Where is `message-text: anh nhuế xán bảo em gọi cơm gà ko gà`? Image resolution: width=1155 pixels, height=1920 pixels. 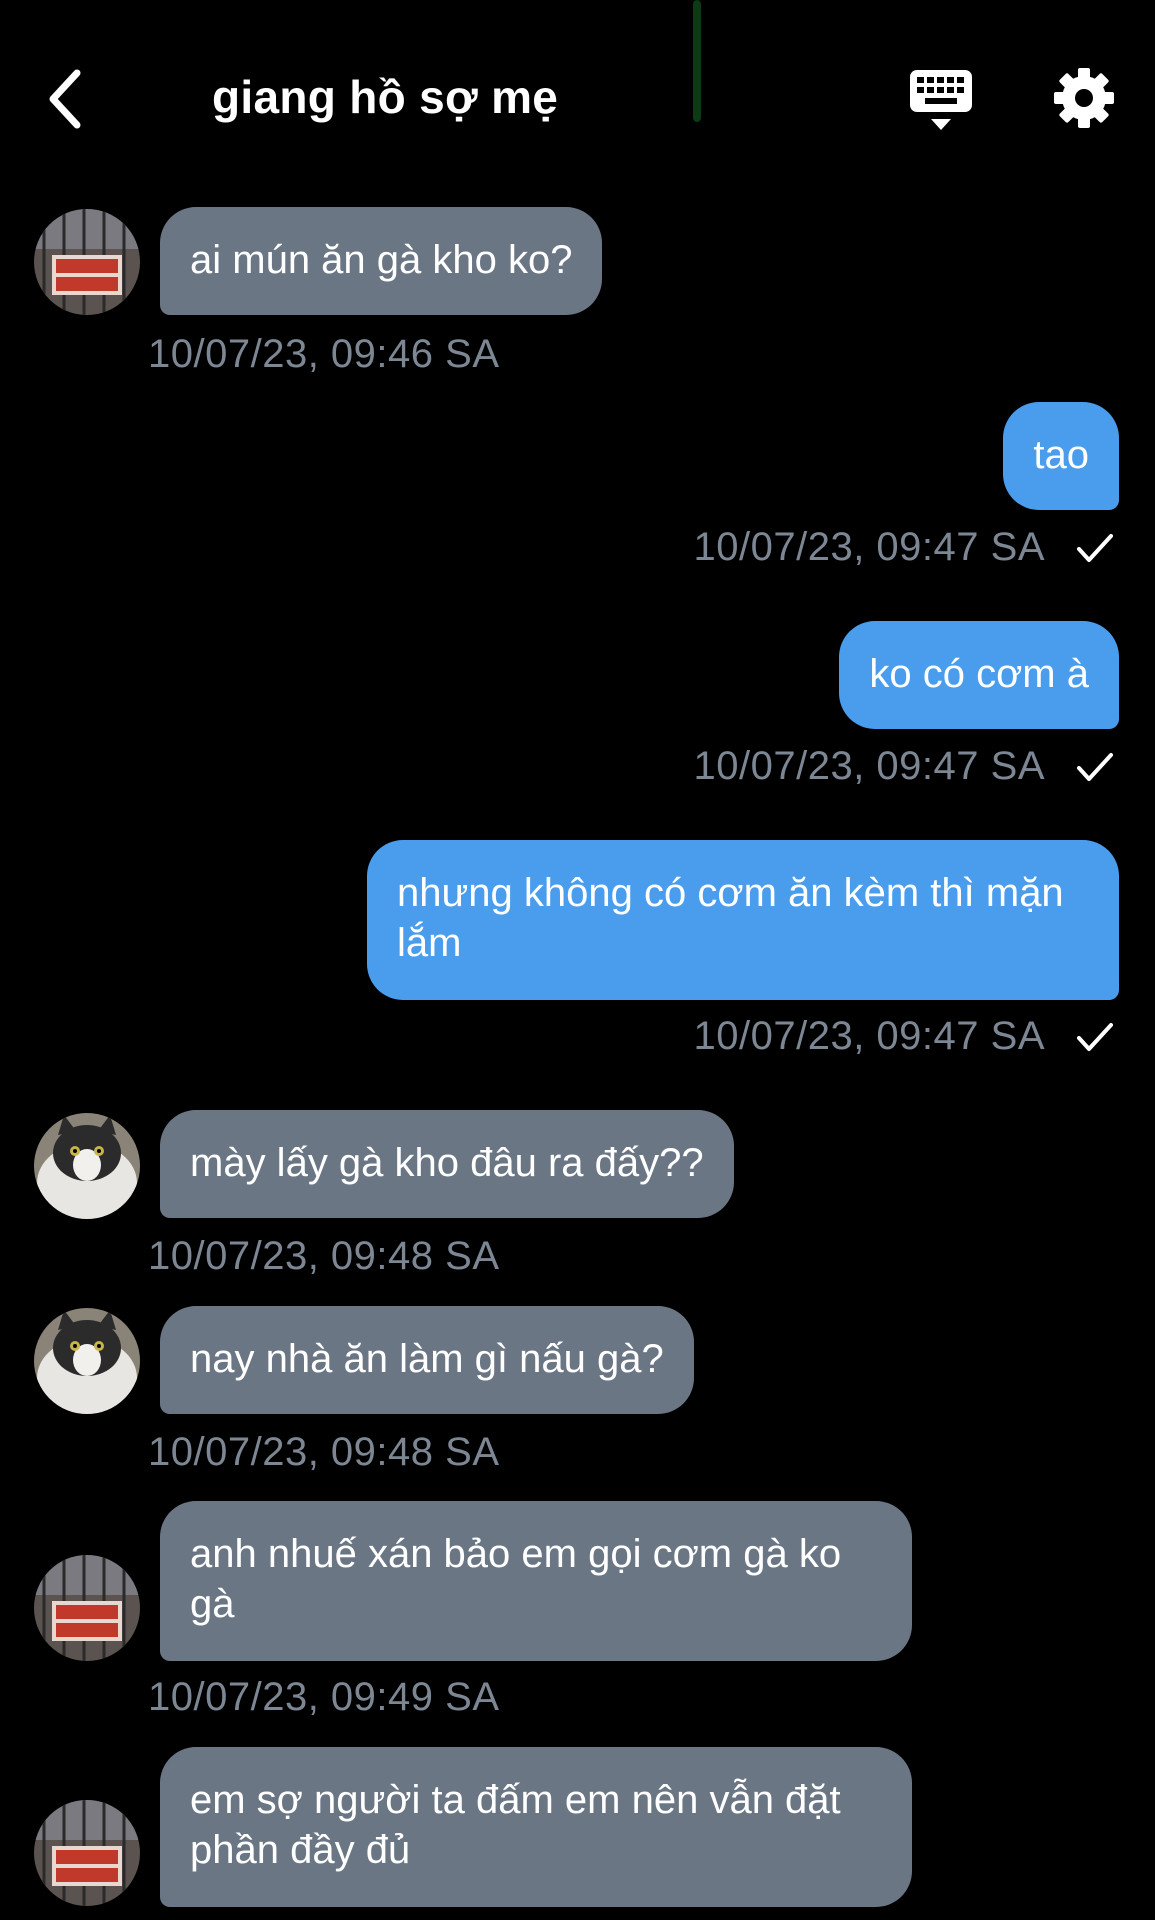
message-text: anh nhuế xán bảo em gọi cơm gà ko gà is located at coordinates (516, 1579).